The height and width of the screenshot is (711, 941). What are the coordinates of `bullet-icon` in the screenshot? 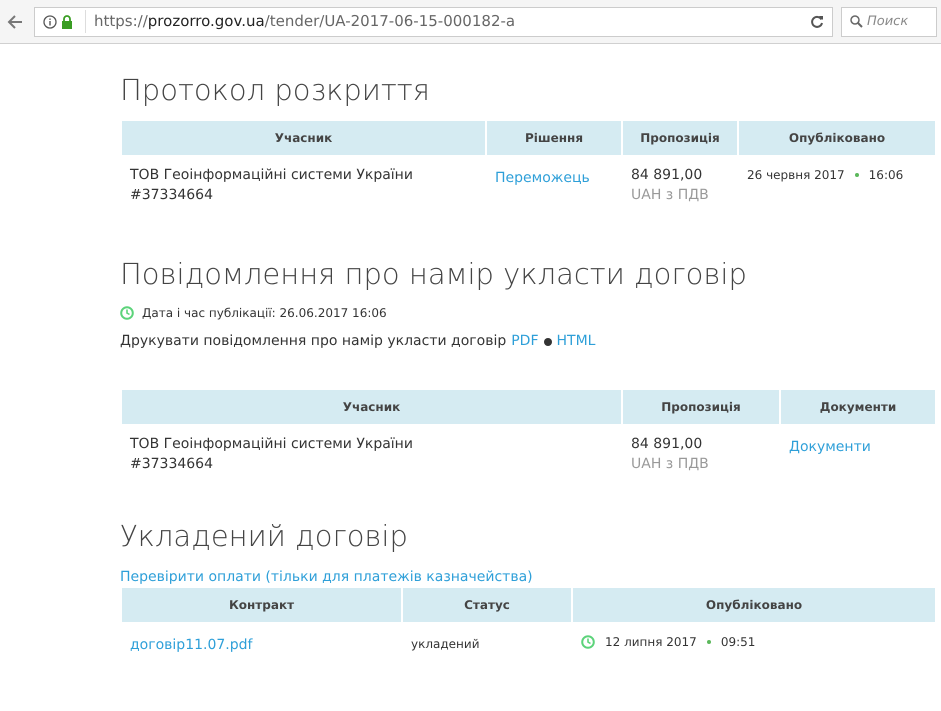 It's located at (548, 342).